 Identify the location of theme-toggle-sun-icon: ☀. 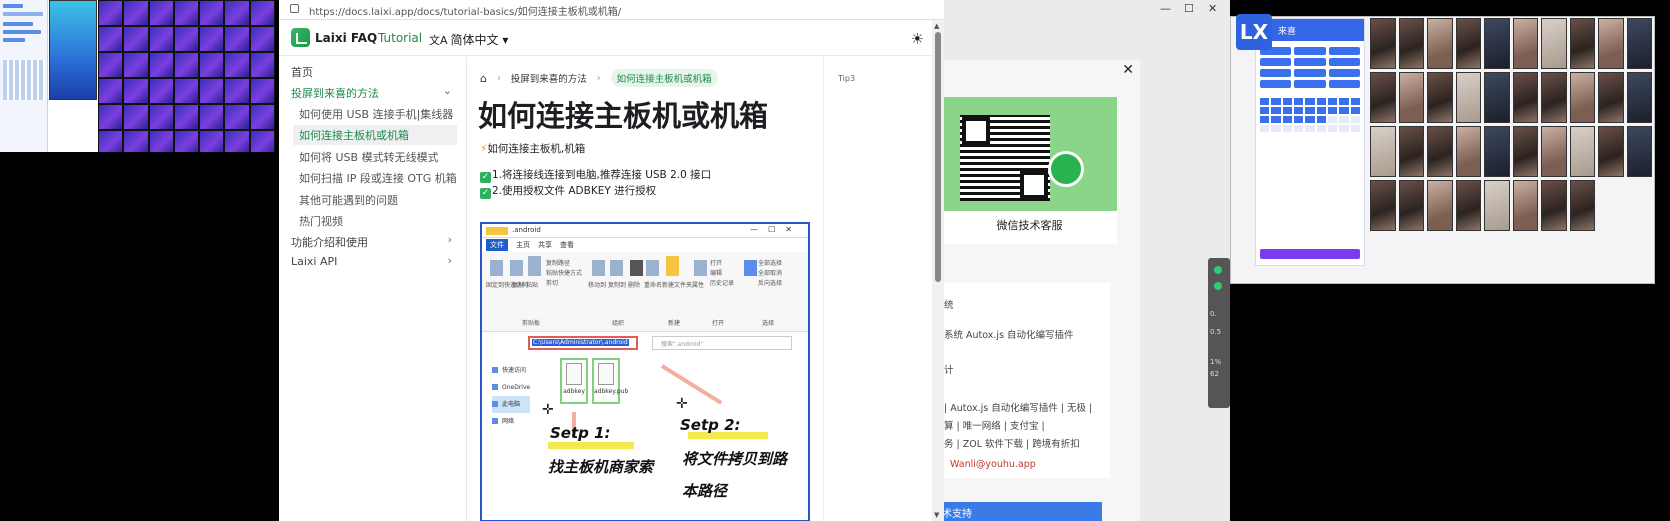
(917, 39).